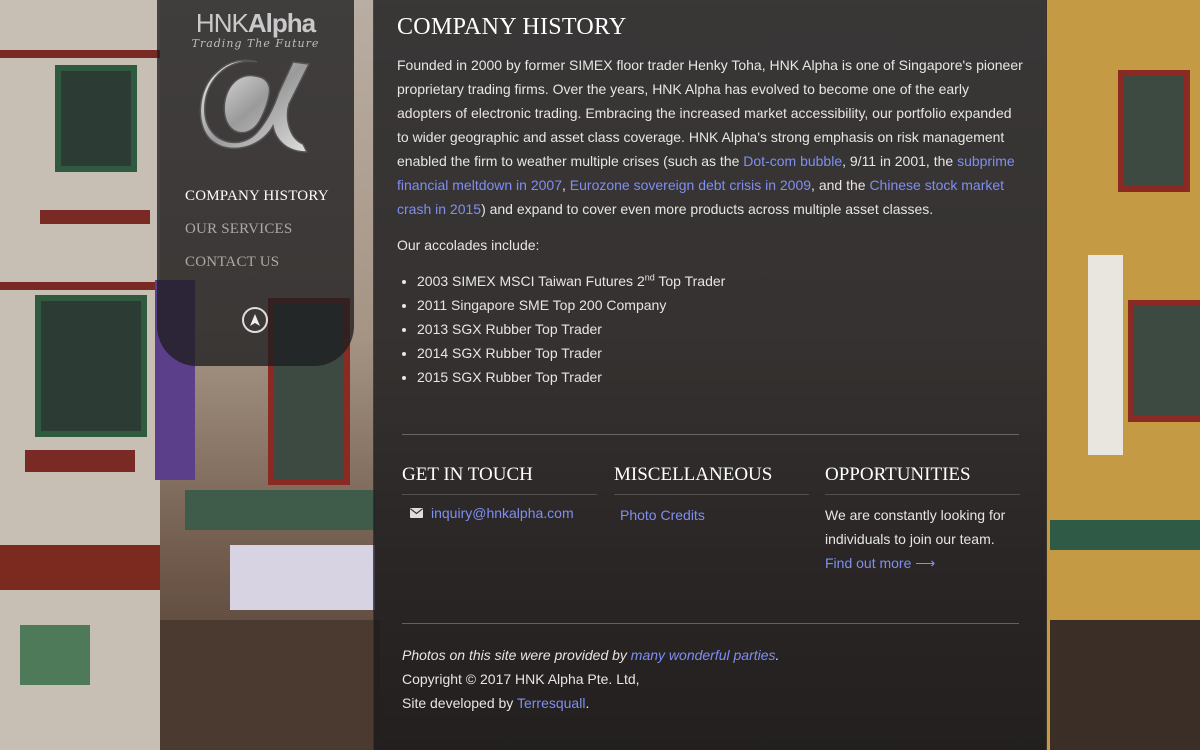  What do you see at coordinates (416, 513) in the screenshot?
I see `envelope-icon` at bounding box center [416, 513].